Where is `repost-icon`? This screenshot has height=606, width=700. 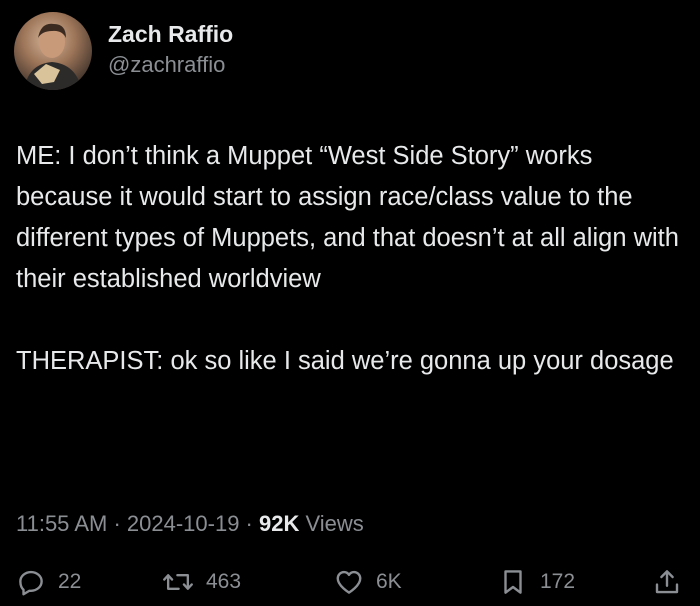
repost-icon is located at coordinates (178, 582).